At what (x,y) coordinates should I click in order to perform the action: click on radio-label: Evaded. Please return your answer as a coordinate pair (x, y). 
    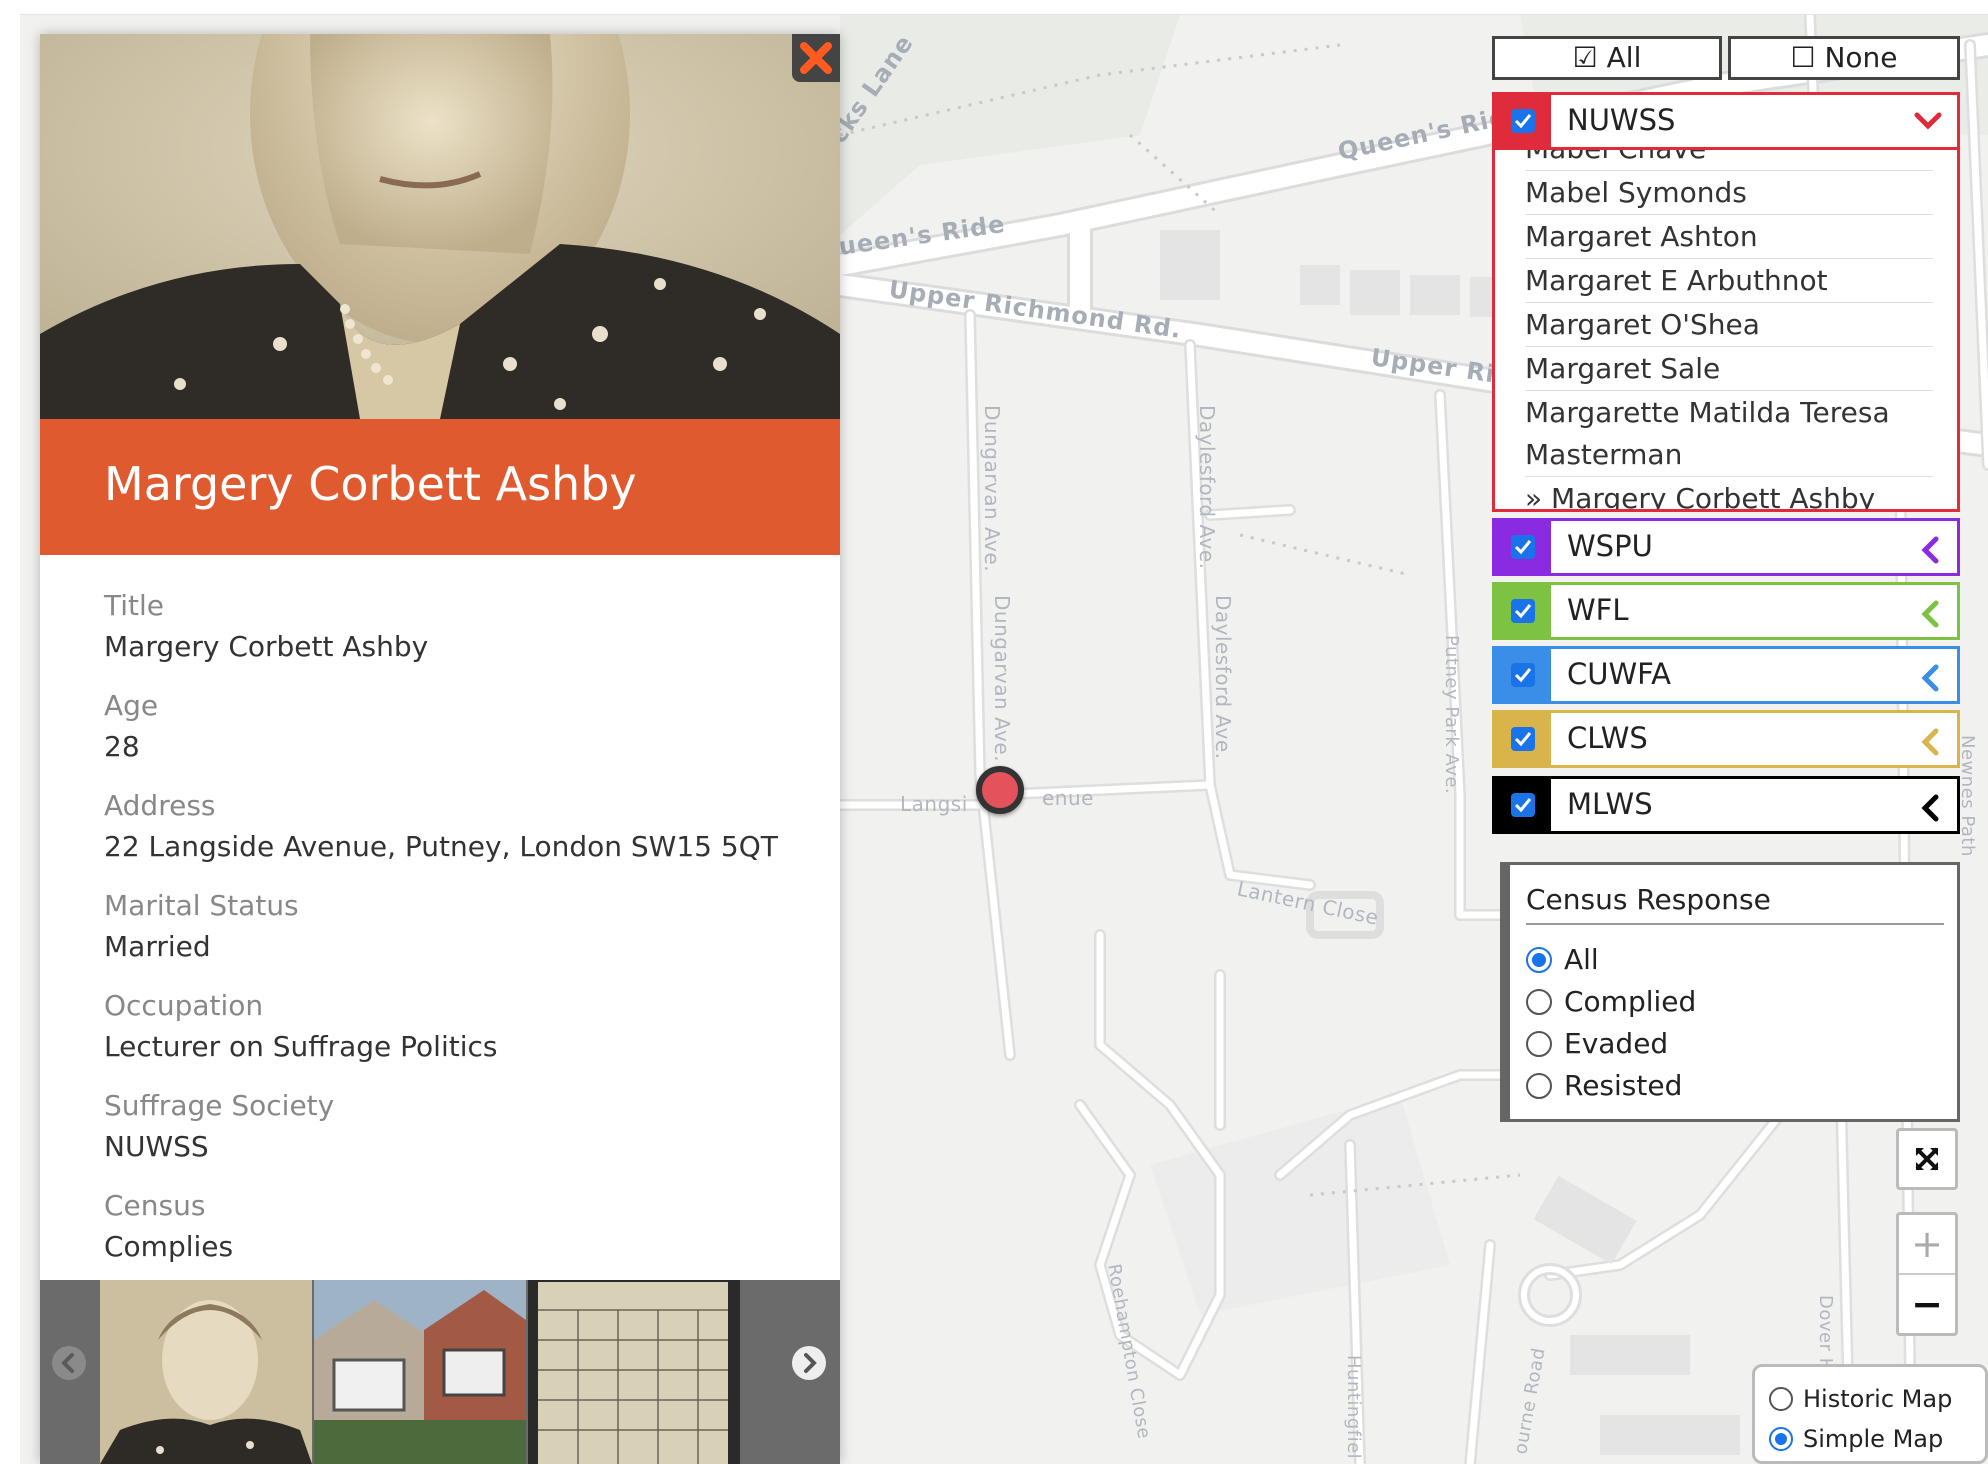
    Looking at the image, I should click on (1616, 1043).